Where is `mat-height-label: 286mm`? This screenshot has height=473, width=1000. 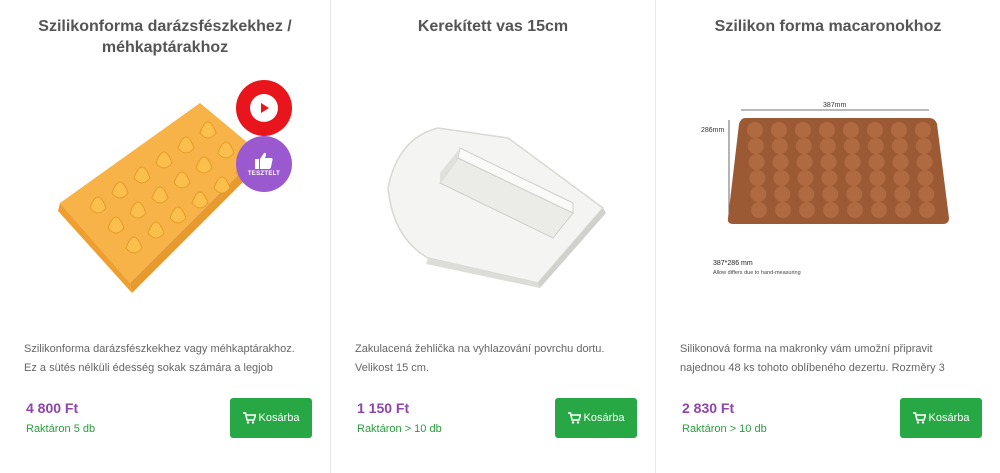
mat-height-label: 286mm is located at coordinates (713, 130).